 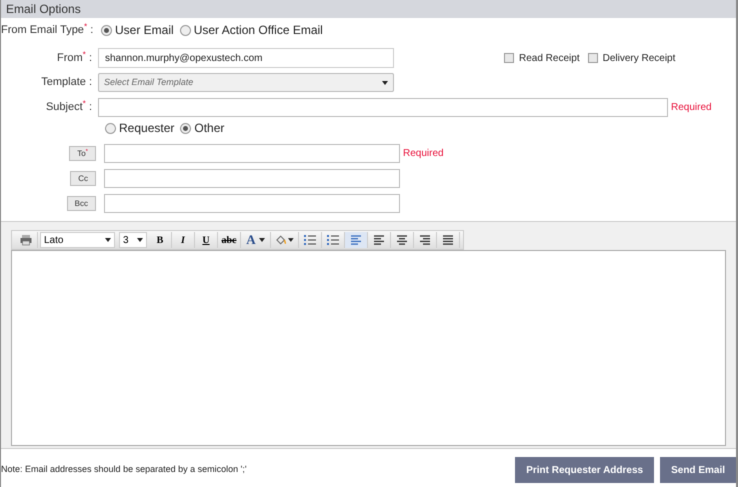 I want to click on note-text: Note: Email addresses should be separated by a semicolon ';', so click(x=124, y=469).